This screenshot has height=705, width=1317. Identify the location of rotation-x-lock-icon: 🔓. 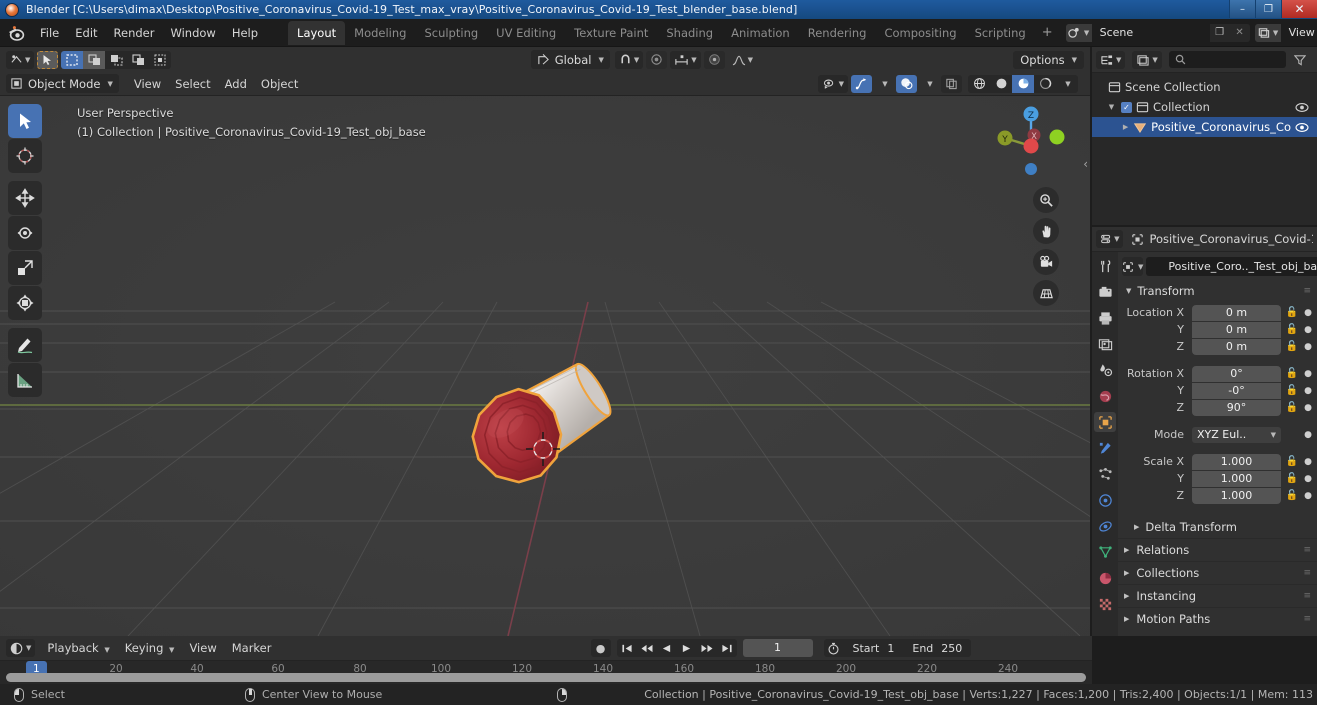
(1292, 373).